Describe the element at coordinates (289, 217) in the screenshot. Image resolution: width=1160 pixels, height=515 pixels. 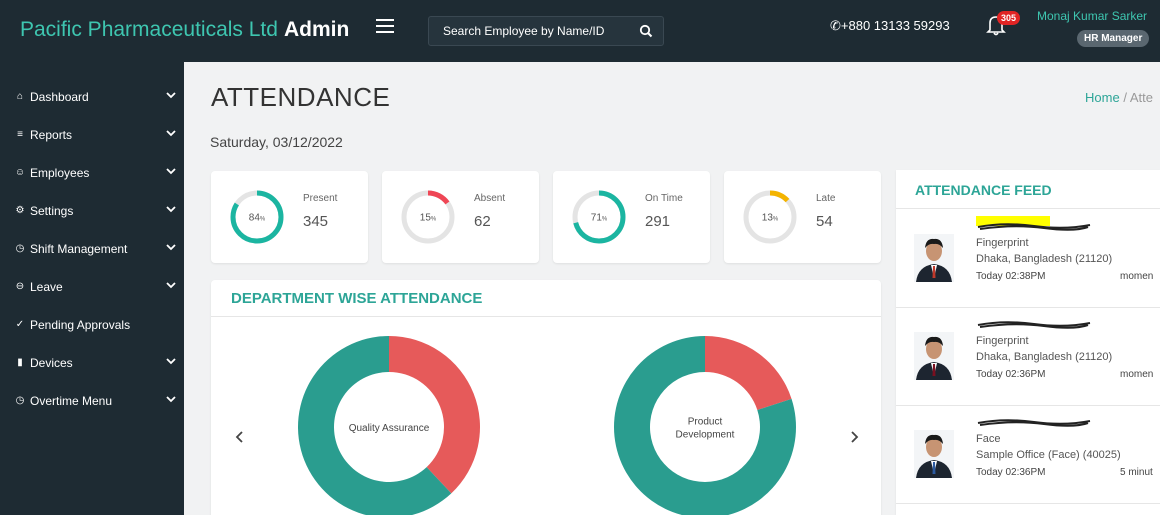
I see `stat-card-present: 84% Present 345` at that location.